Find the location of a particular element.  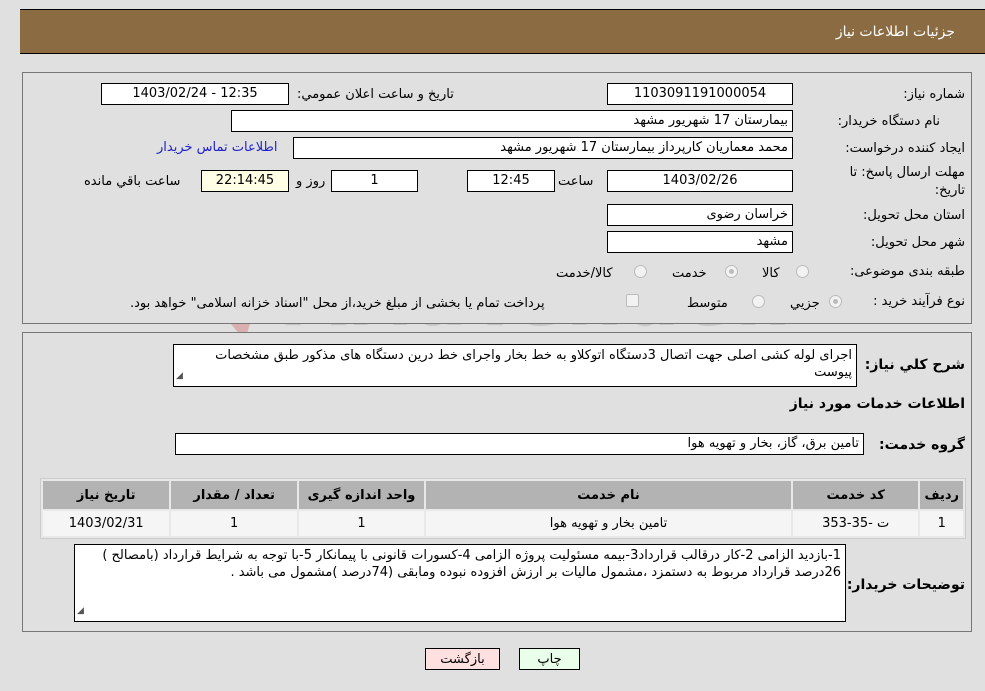

category-option-goods-service: کالا/خدمت is located at coordinates (584, 273).